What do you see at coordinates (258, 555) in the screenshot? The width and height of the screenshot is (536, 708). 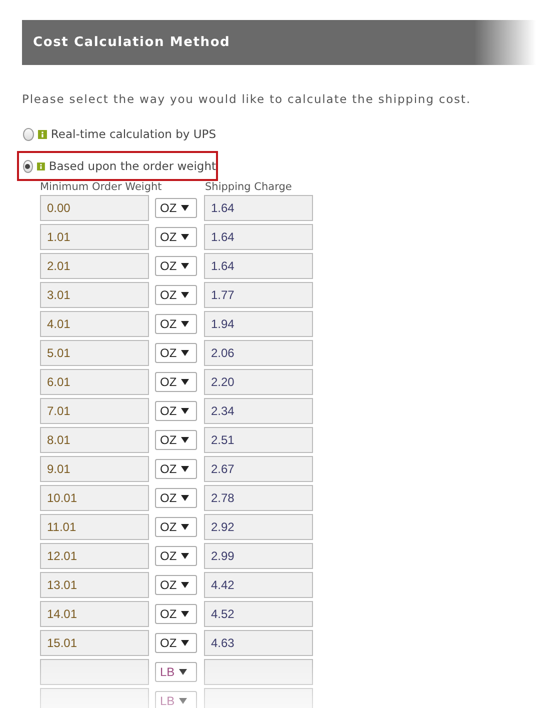 I see `charge-field: 2.99` at bounding box center [258, 555].